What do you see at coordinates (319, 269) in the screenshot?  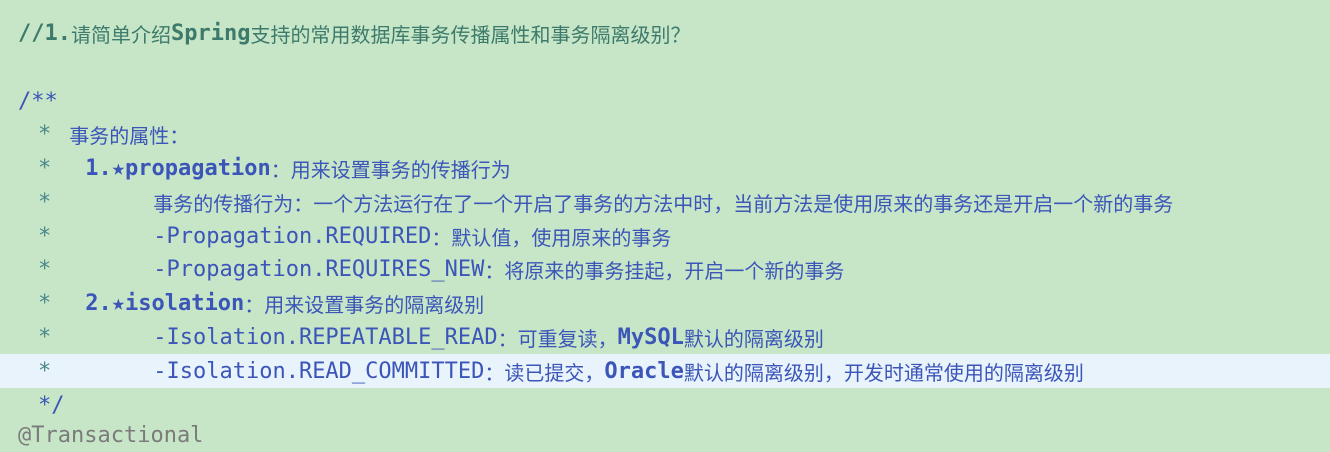 I see `javadoc-keyword: -Propagation.REQUIRES_NEW` at bounding box center [319, 269].